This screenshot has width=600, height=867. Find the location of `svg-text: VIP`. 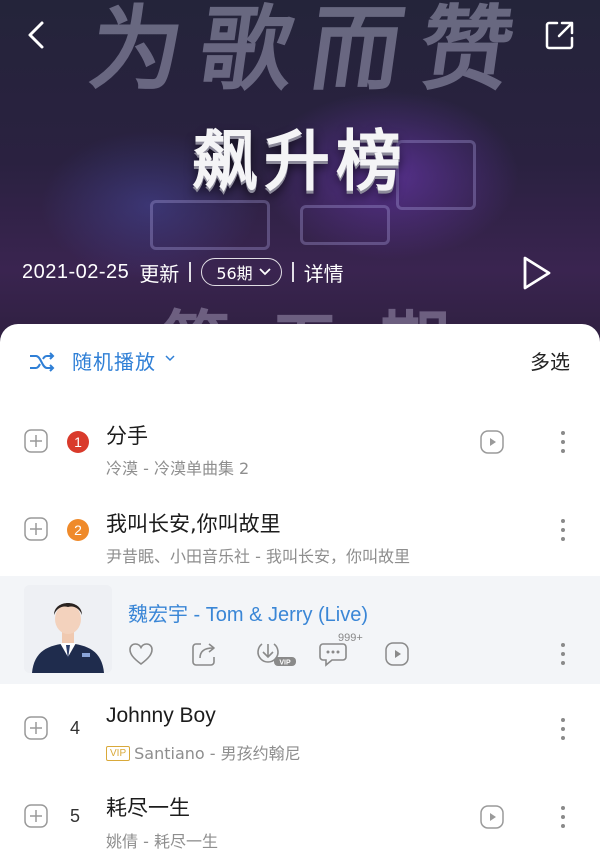

svg-text: VIP is located at coordinates (285, 663).